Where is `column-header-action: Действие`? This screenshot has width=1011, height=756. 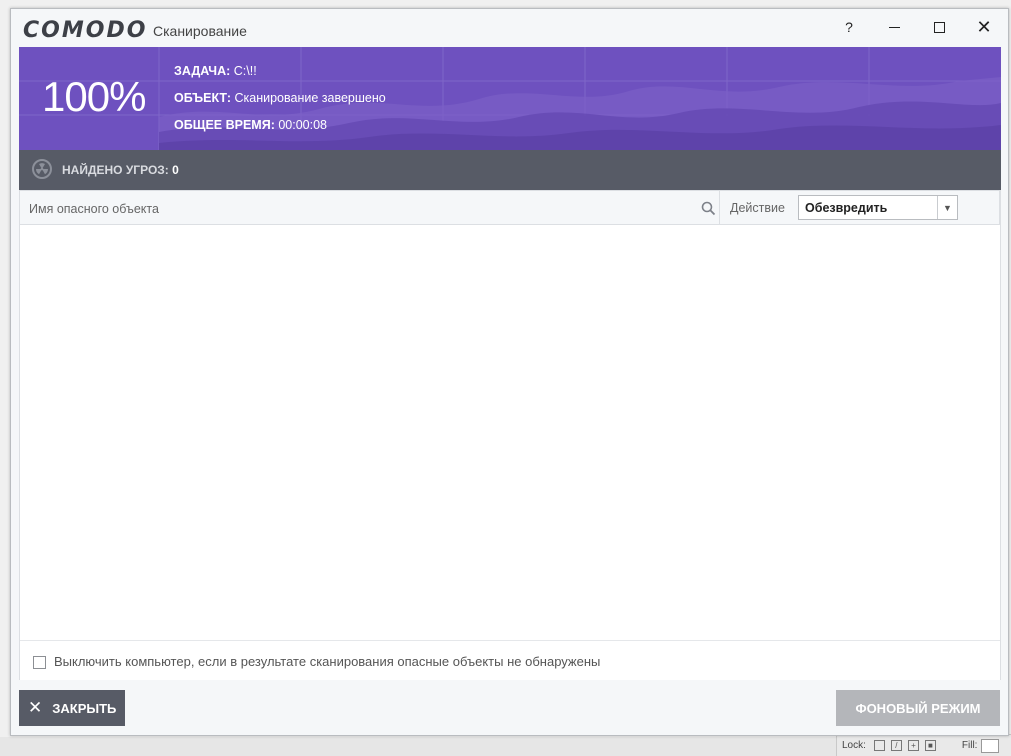 column-header-action: Действие is located at coordinates (757, 208).